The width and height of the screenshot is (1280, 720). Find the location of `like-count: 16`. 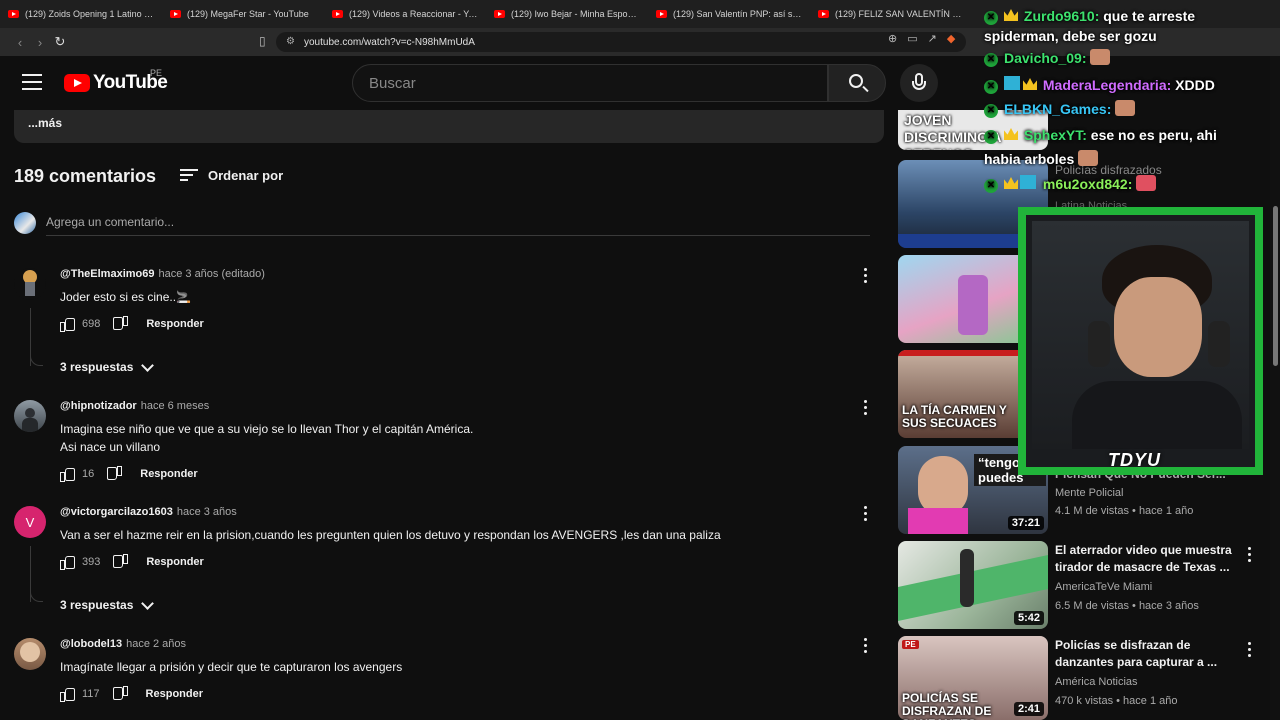

like-count: 16 is located at coordinates (88, 474).